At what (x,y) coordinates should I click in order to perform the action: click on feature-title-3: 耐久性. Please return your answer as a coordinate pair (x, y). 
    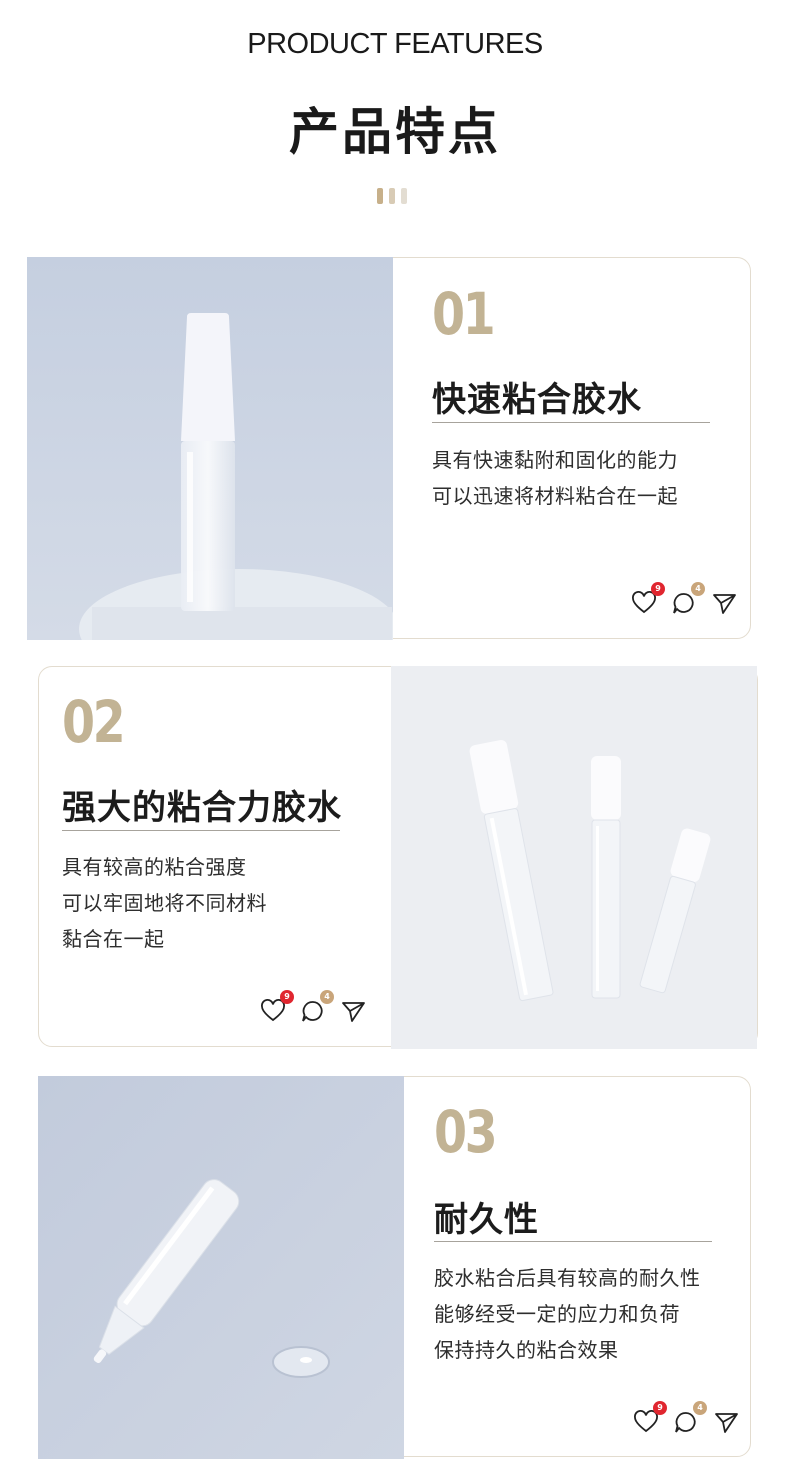
    Looking at the image, I should click on (486, 1220).